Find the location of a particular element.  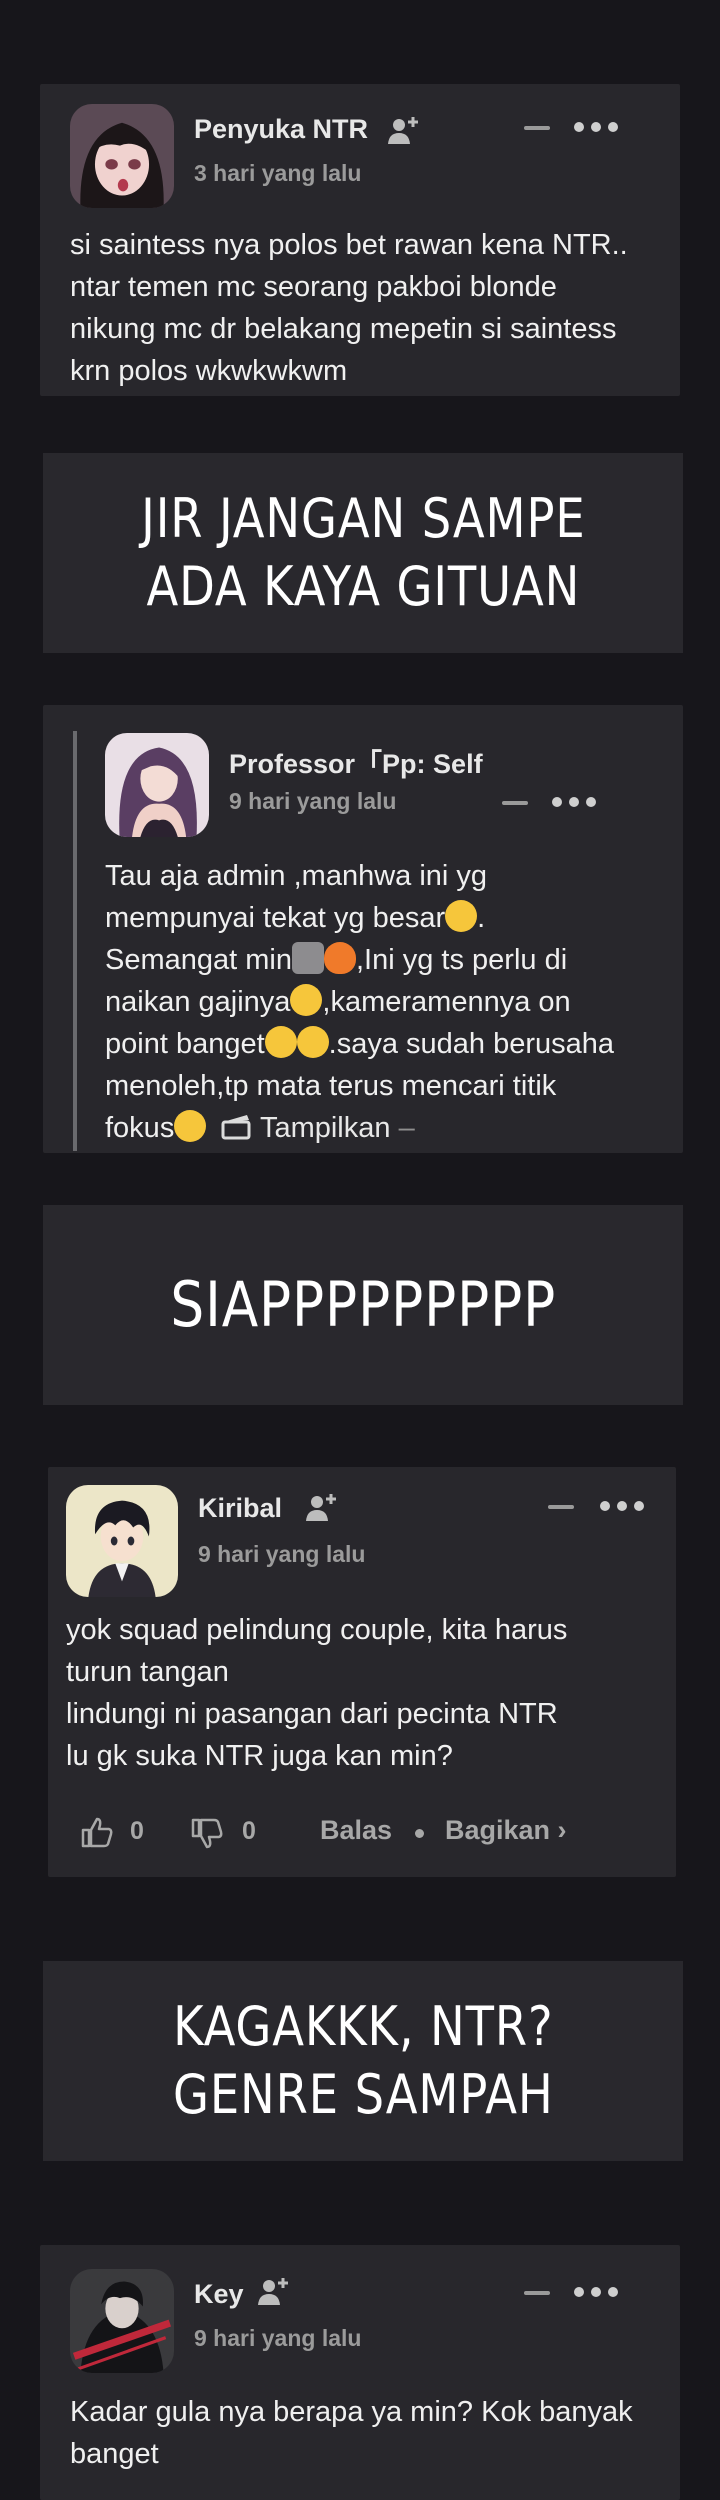

rofl-emoji-icon is located at coordinates (312, 1042).